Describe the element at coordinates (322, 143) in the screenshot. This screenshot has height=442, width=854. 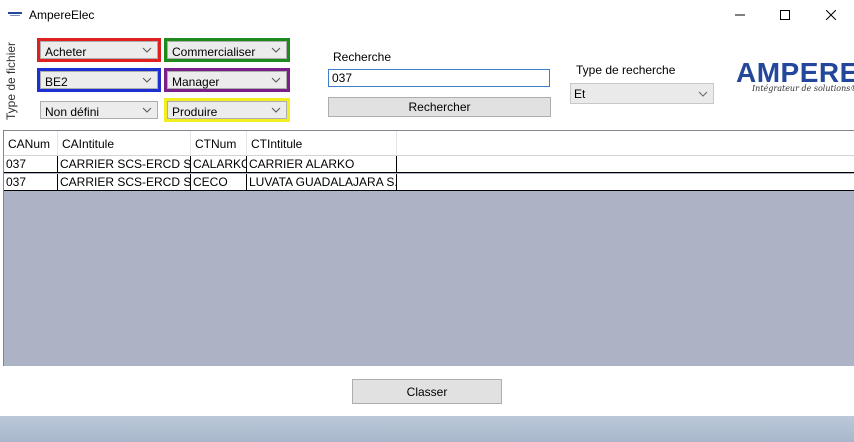
I see `column-header-ctintitule: CTIntitule` at that location.